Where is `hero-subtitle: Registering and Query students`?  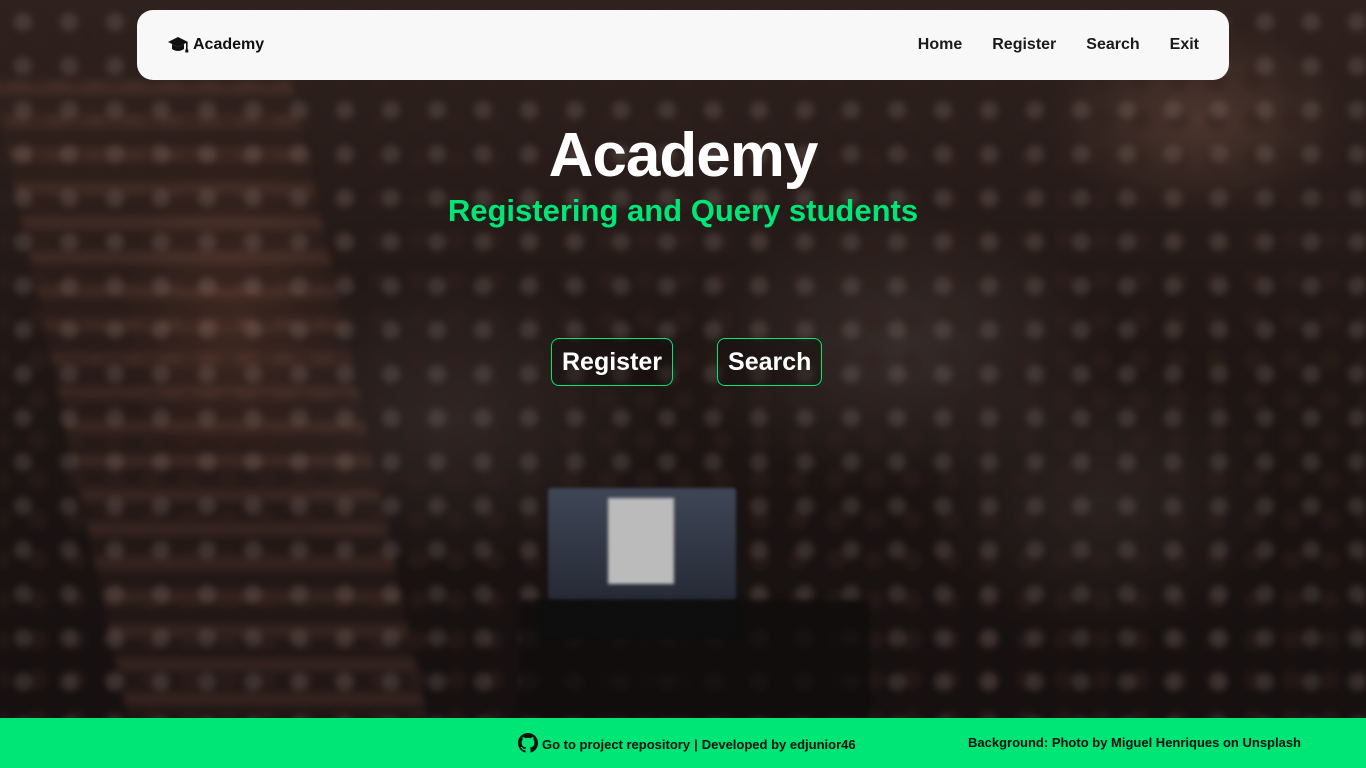
hero-subtitle: Registering and Query students is located at coordinates (683, 210).